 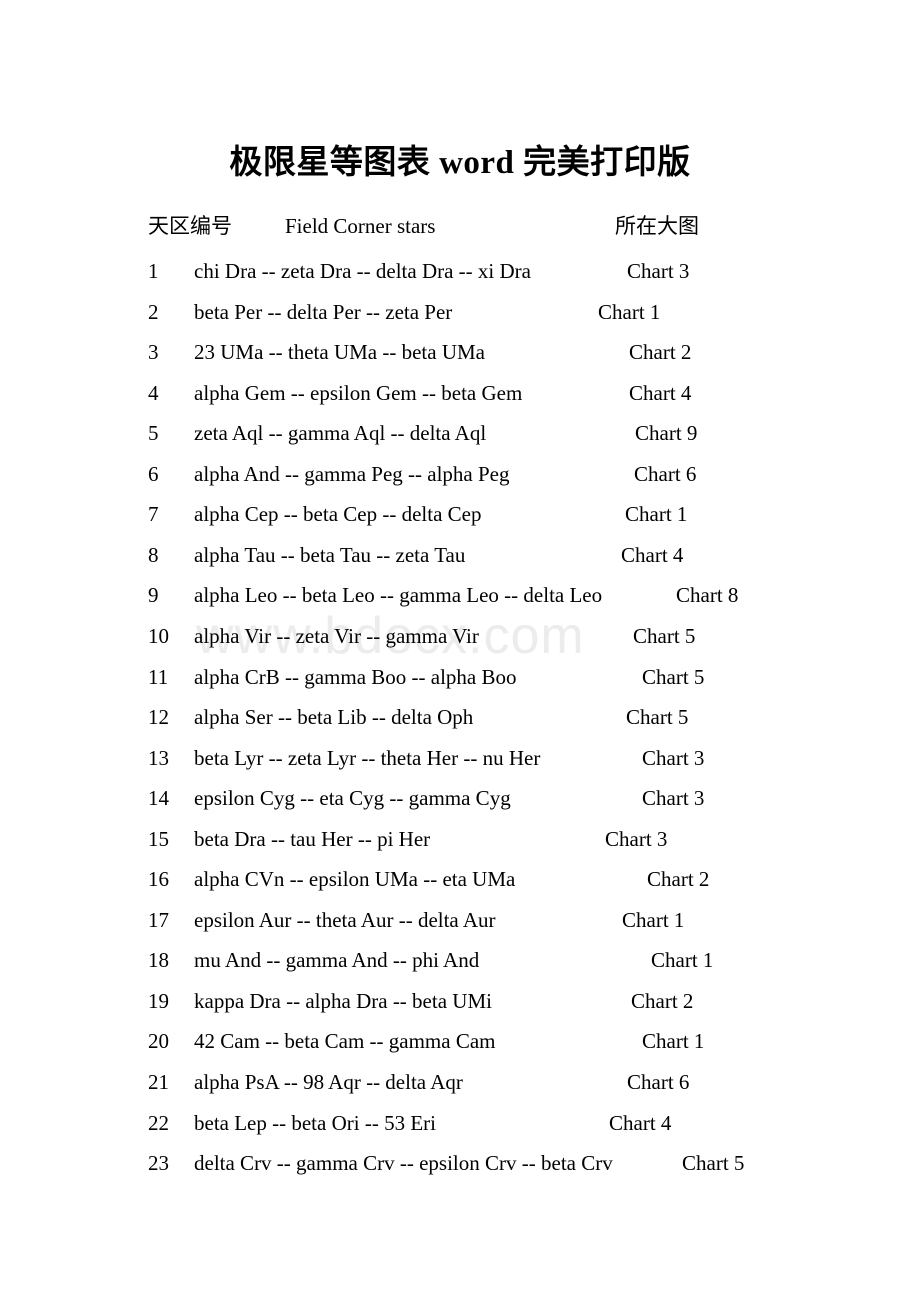 What do you see at coordinates (158, 838) in the screenshot?
I see `cell-field-number: 15` at bounding box center [158, 838].